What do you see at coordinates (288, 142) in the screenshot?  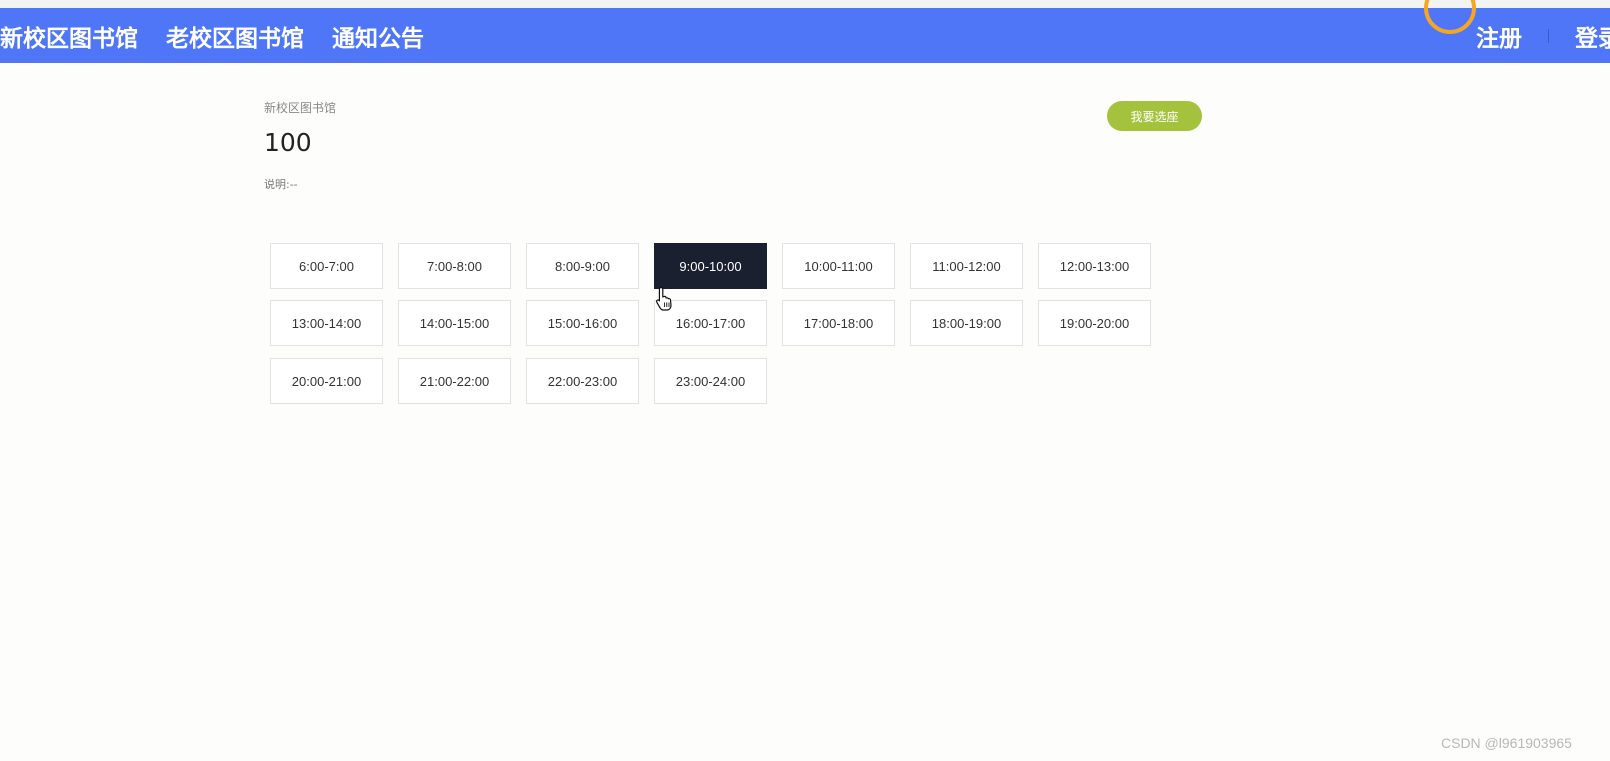 I see `page-title: 100` at bounding box center [288, 142].